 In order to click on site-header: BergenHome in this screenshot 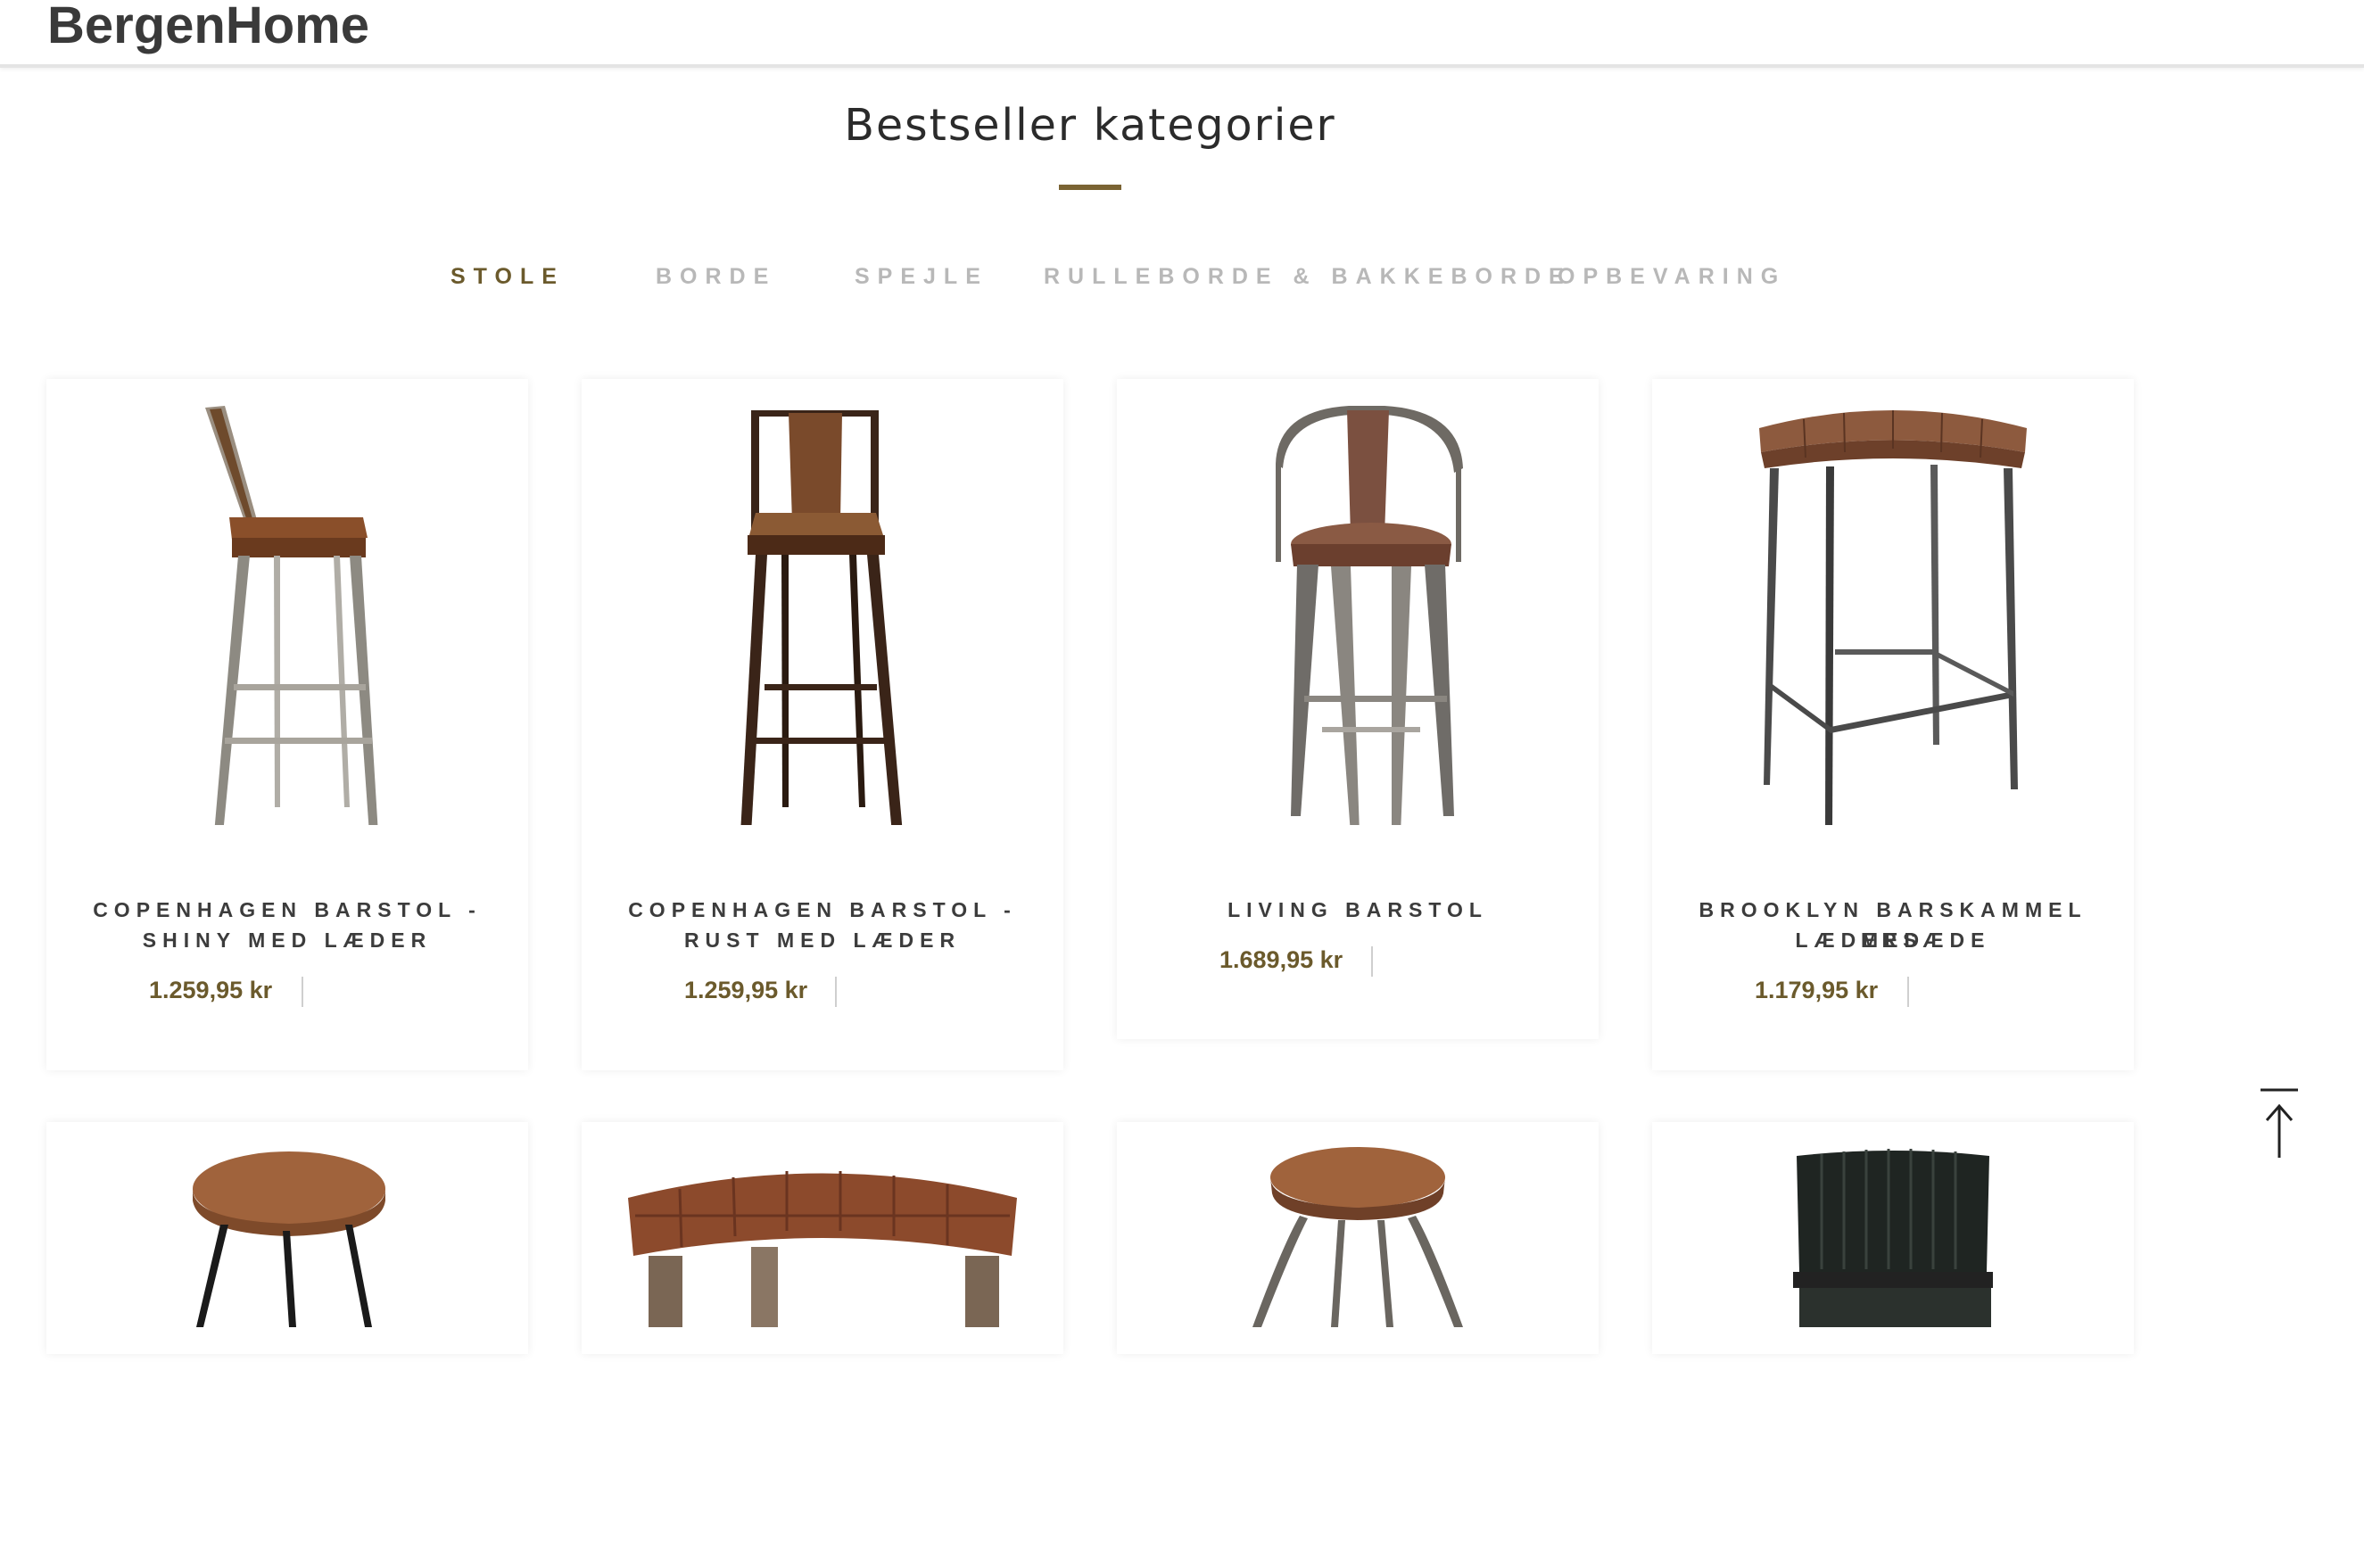, I will do `click(1182, 34)`.